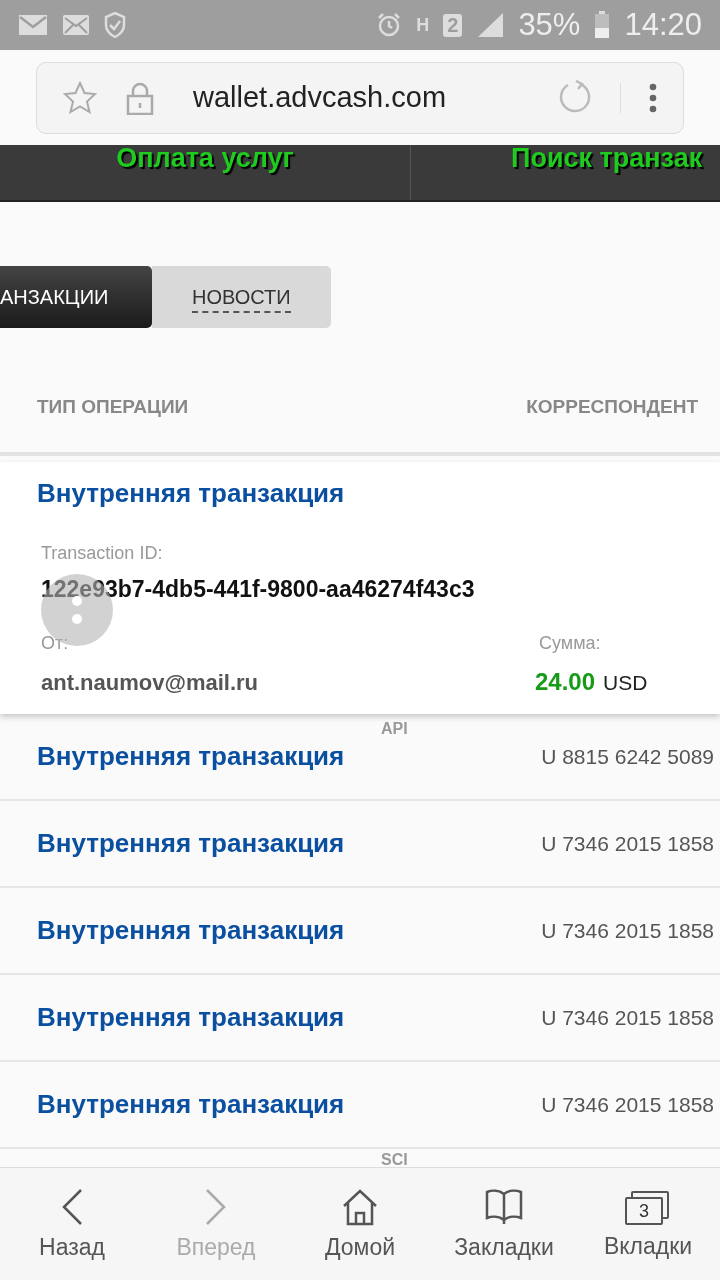 This screenshot has width=720, height=1280. I want to click on column-header: КОРРЕСПОНДЕНТ, so click(612, 407).